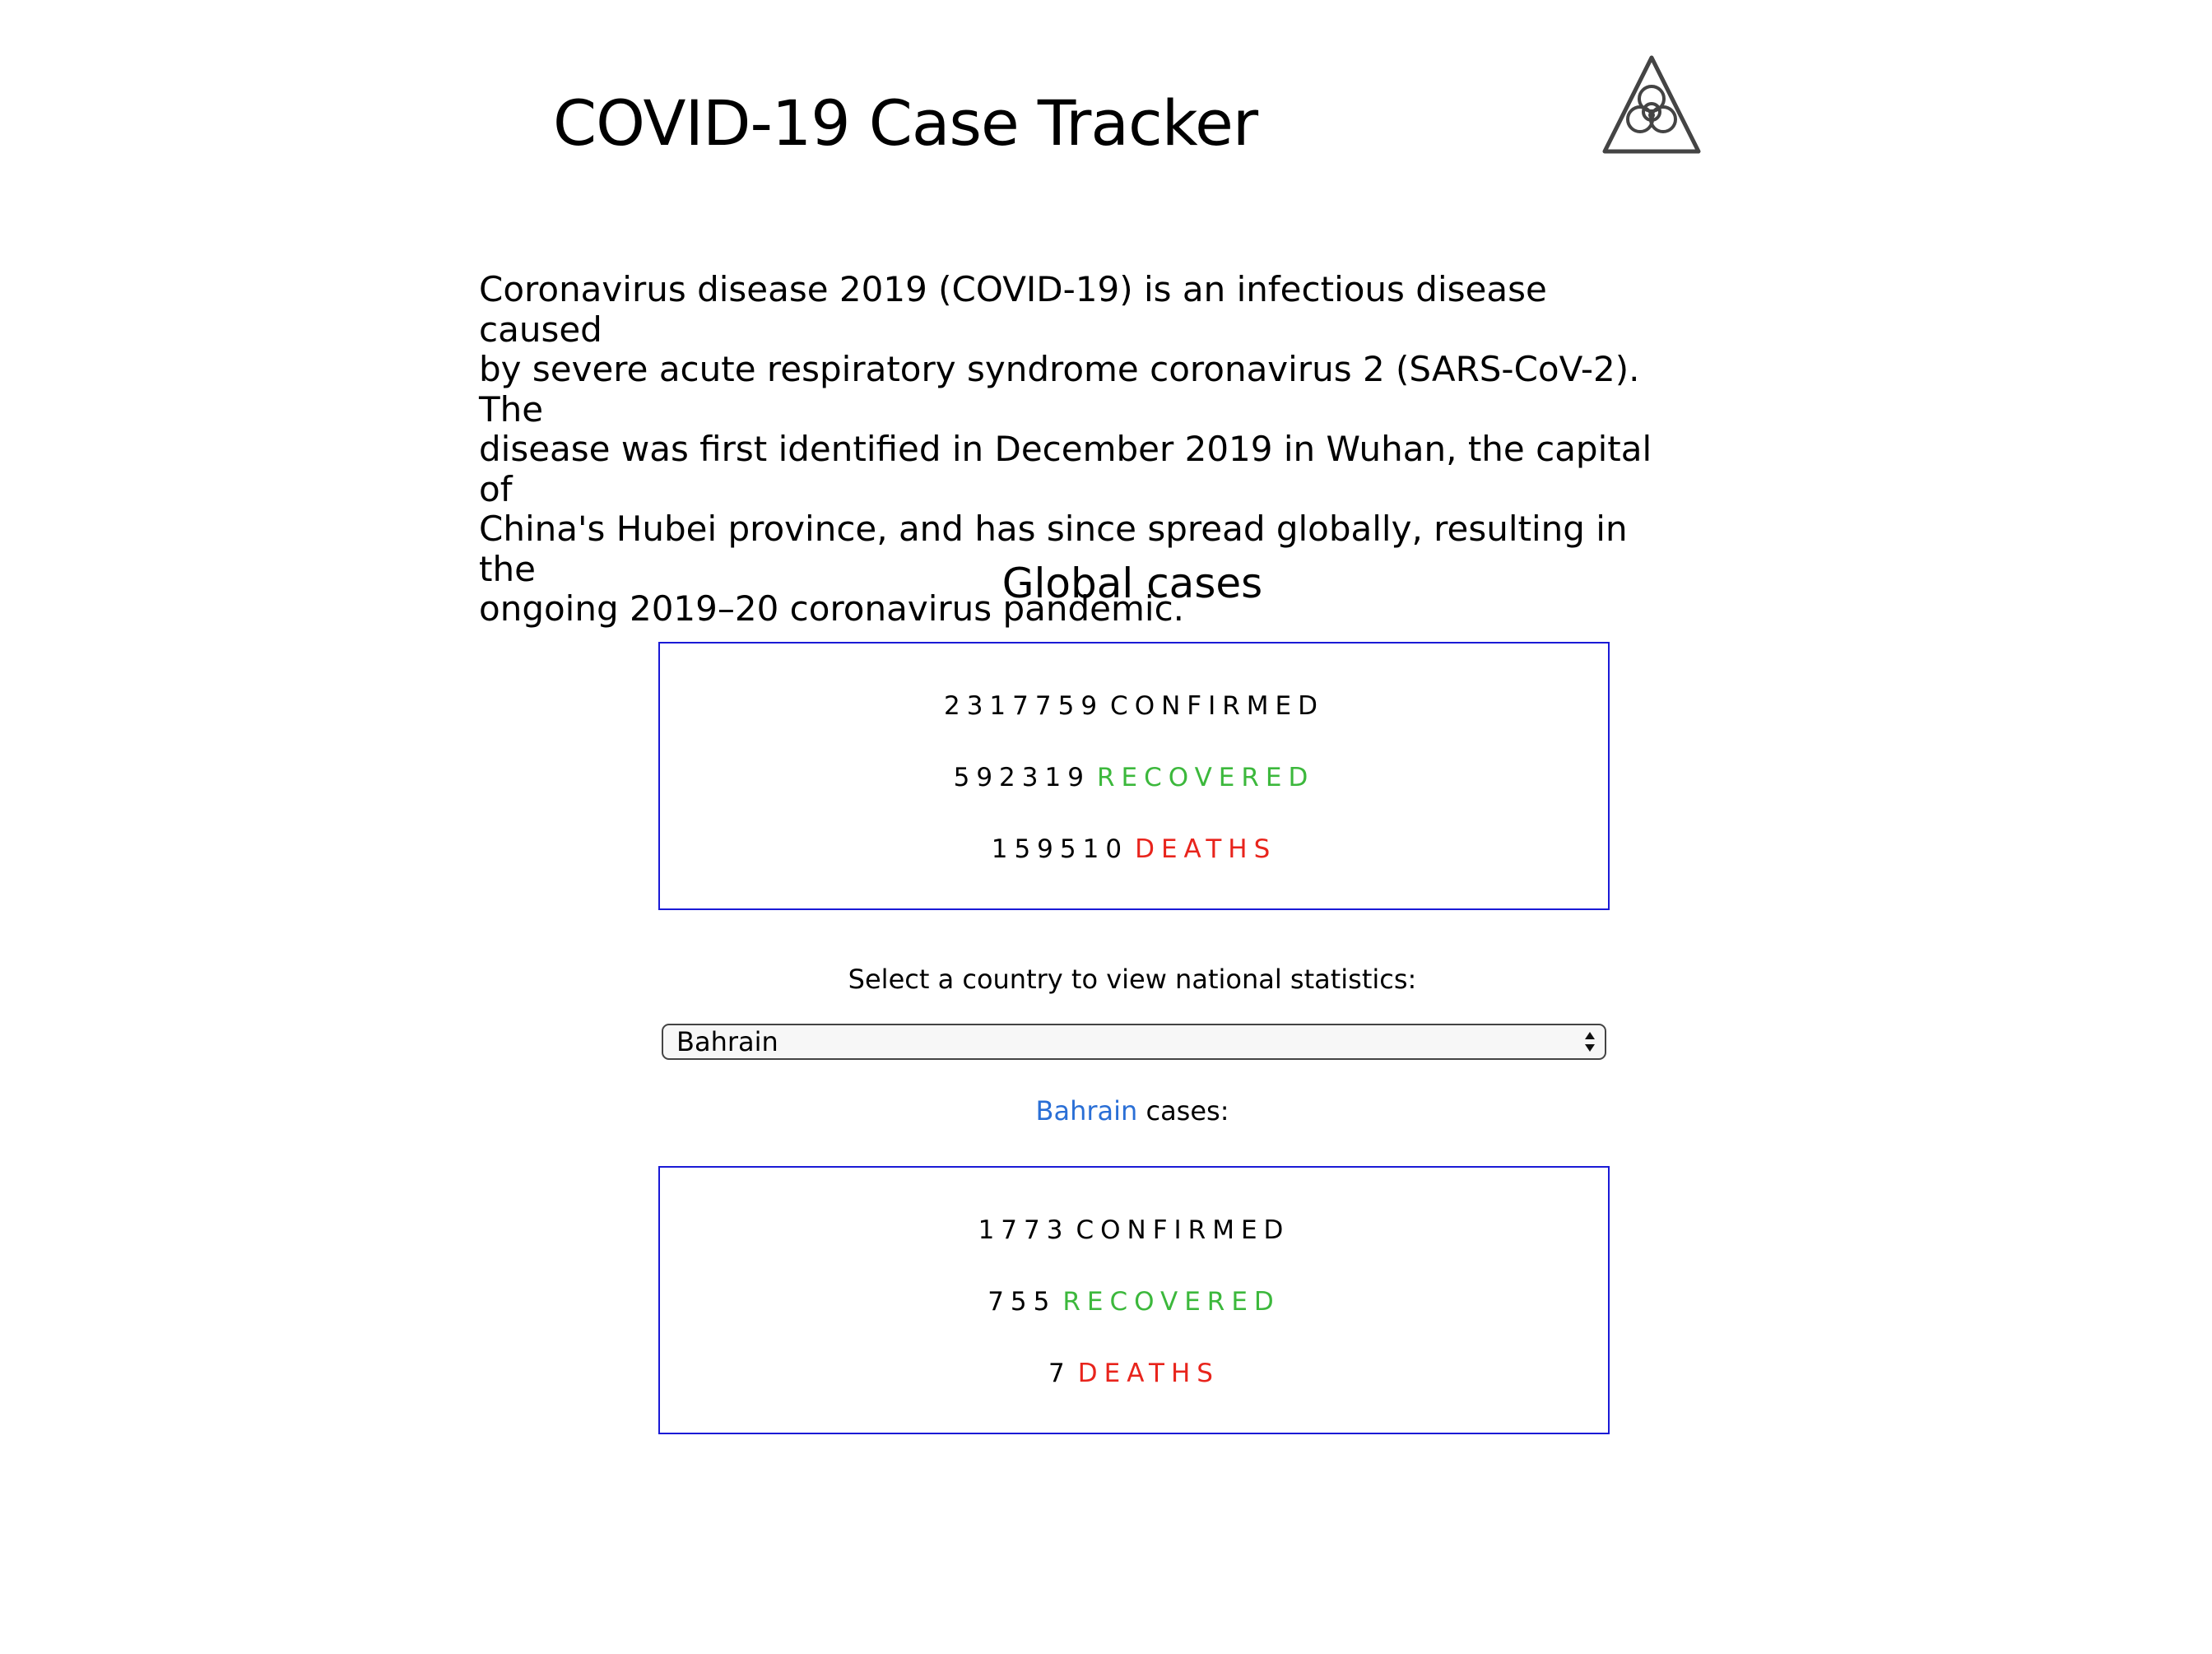  I want to click on country-cases-caption: Bahrain cases:, so click(1106, 1111).